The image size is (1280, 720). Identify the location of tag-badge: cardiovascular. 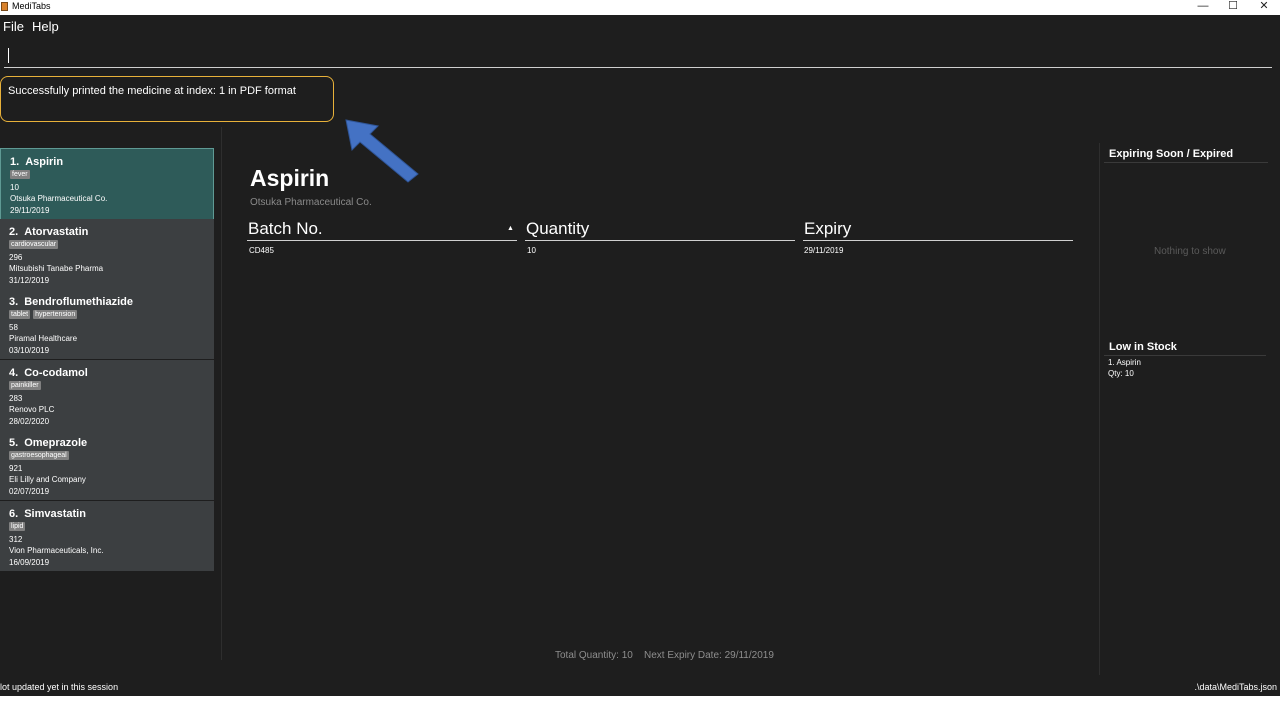
(34, 244).